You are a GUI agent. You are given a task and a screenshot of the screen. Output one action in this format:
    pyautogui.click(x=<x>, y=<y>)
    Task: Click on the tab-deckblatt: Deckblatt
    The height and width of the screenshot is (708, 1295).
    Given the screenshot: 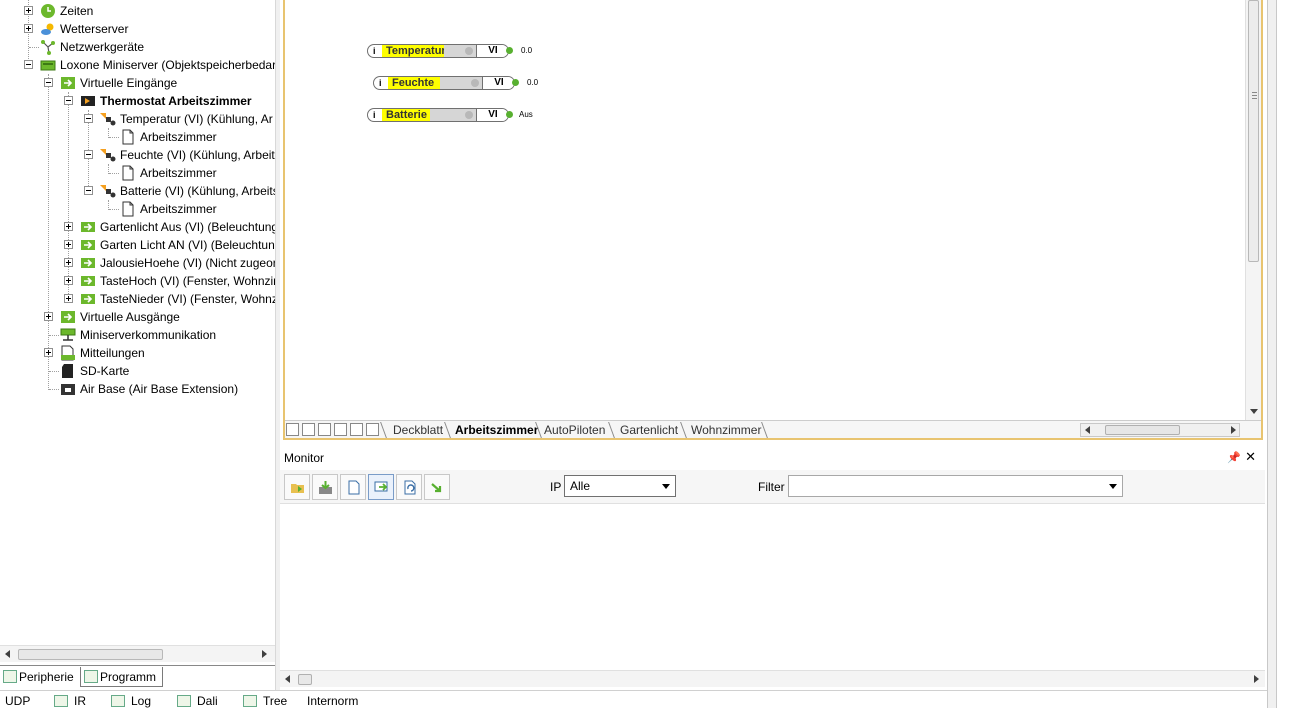 What is the action you would take?
    pyautogui.click(x=418, y=430)
    